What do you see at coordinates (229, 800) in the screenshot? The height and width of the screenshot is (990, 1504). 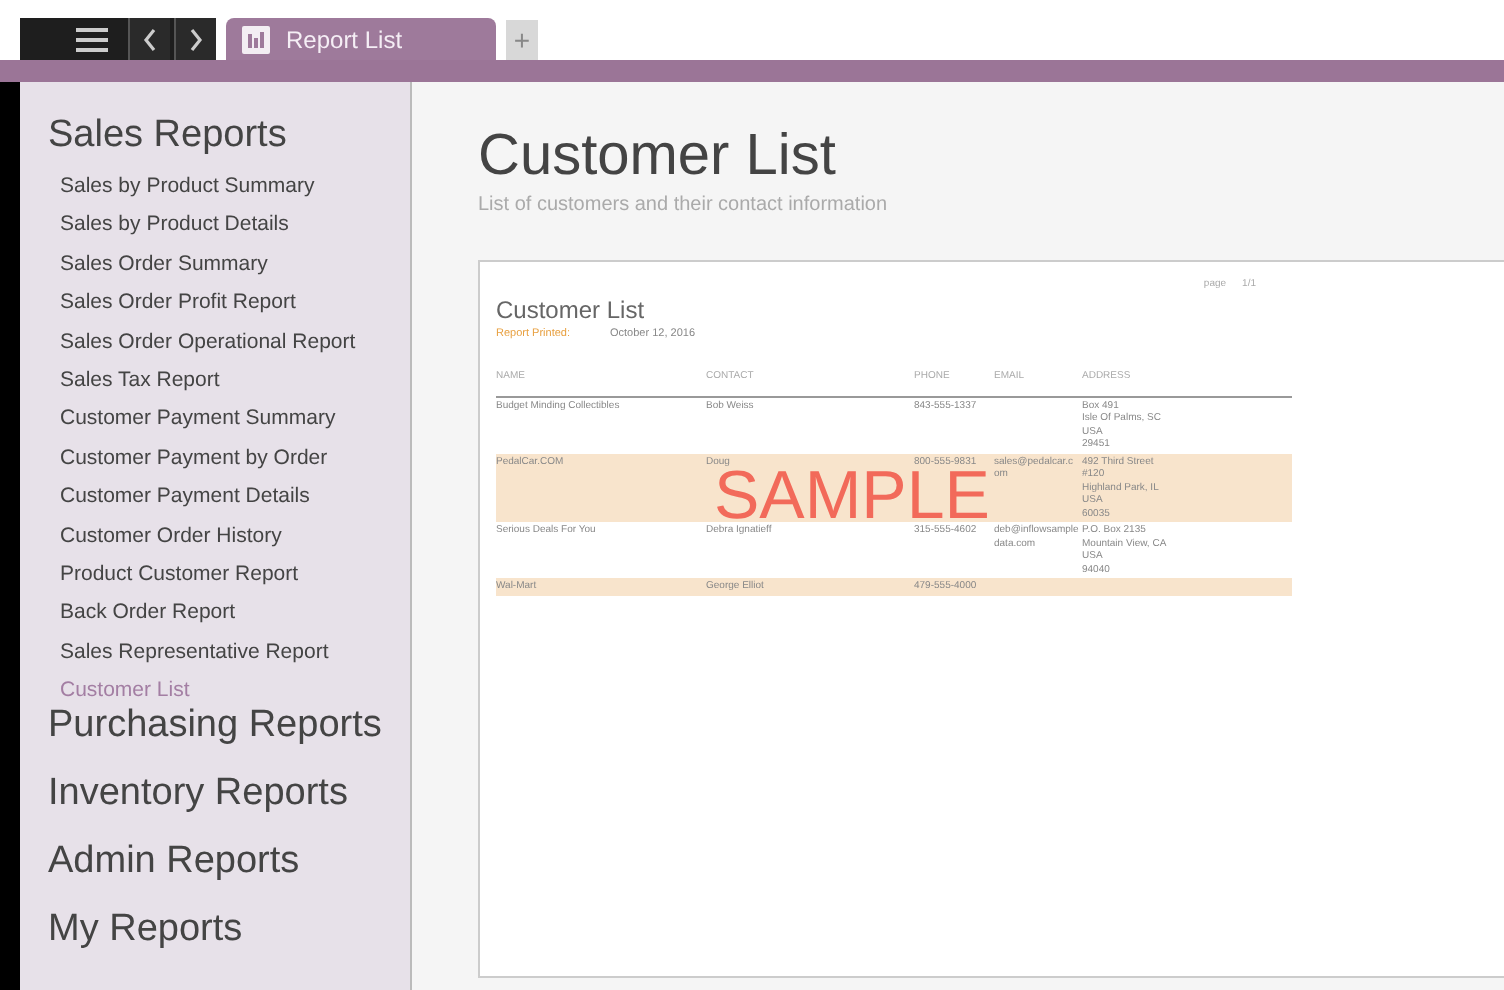 I see `report-group-heading: Inventory Reports` at bounding box center [229, 800].